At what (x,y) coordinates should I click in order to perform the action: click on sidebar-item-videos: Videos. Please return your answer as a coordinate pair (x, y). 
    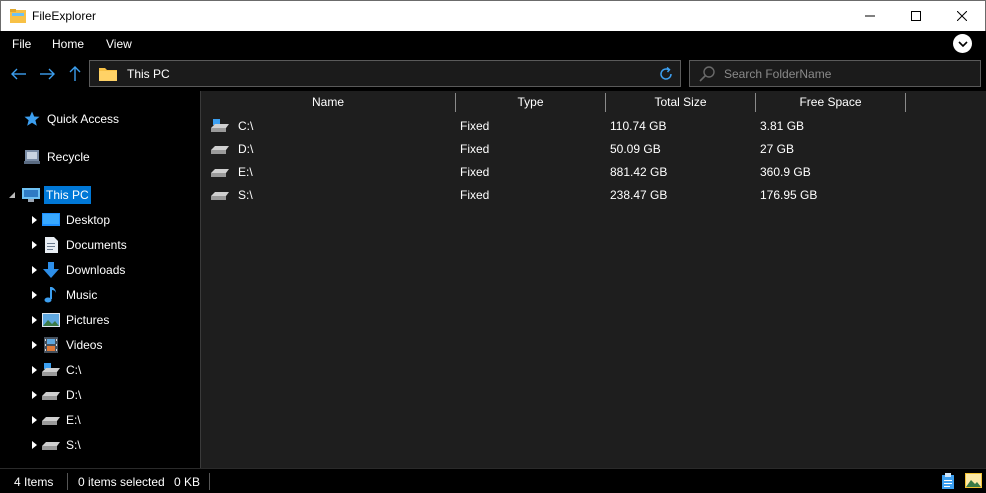
    Looking at the image, I should click on (72, 345).